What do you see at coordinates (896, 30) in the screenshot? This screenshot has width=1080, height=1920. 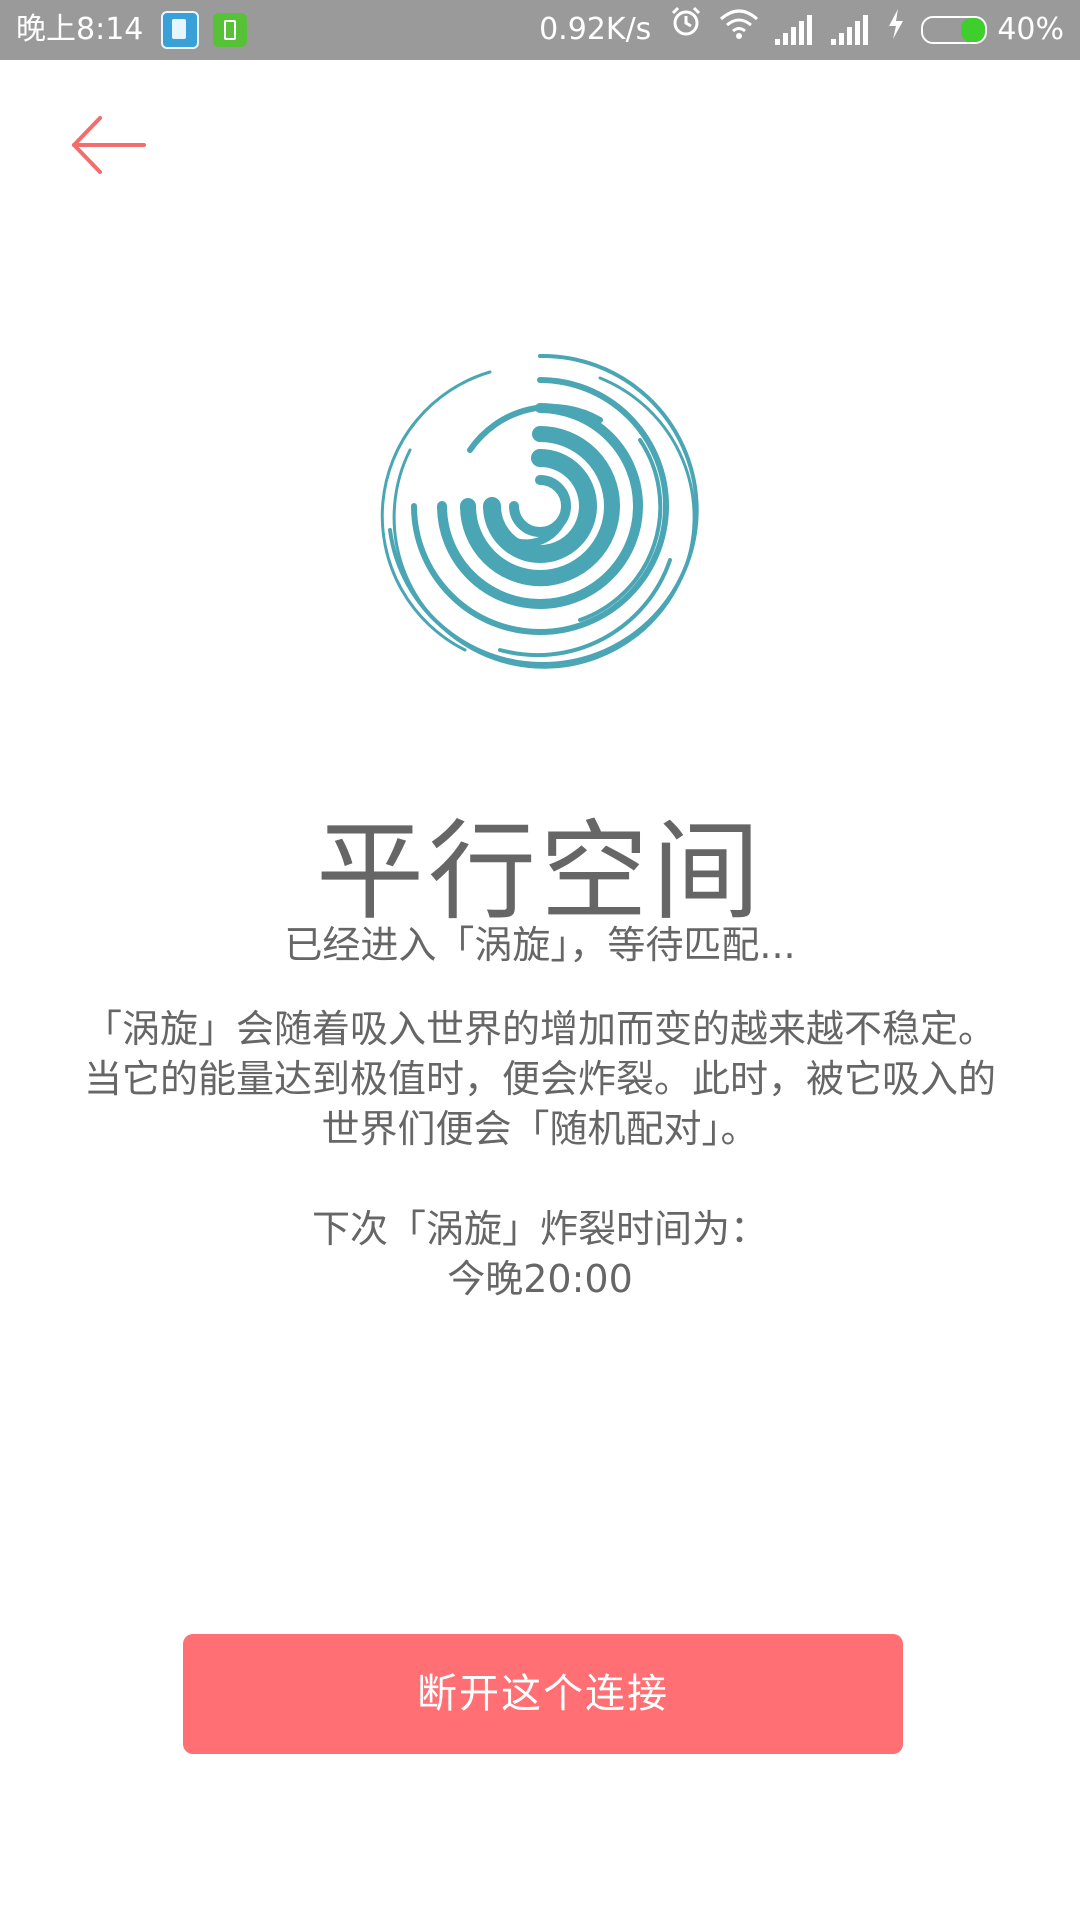 I see `charging-icon` at bounding box center [896, 30].